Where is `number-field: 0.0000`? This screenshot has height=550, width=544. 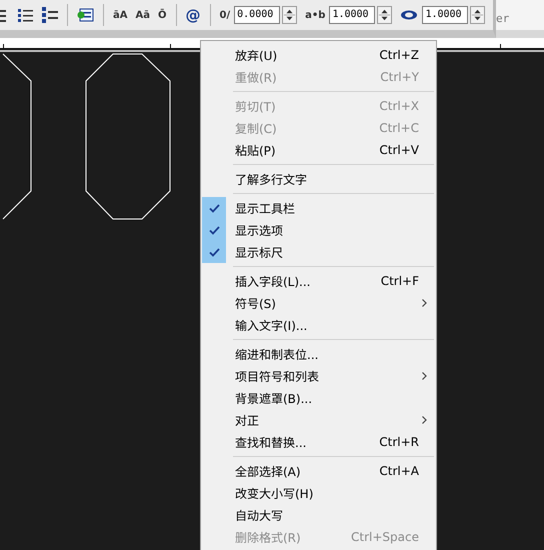
number-field: 0.0000 is located at coordinates (257, 15).